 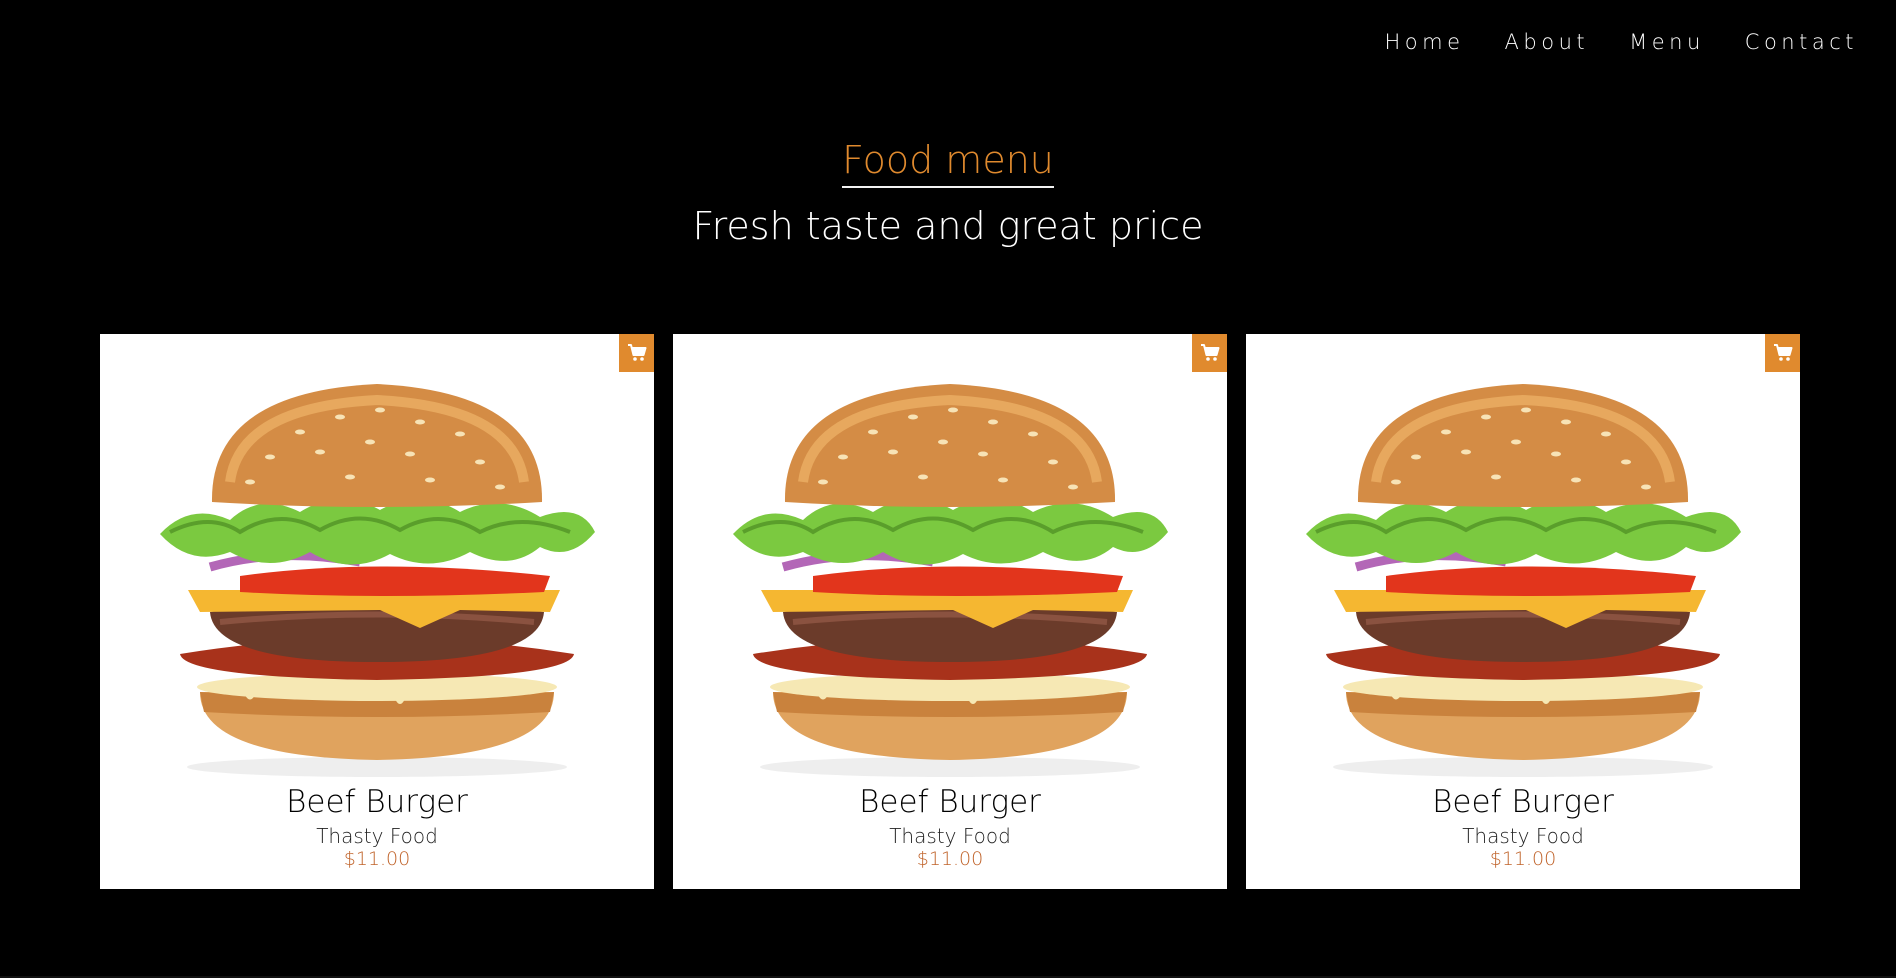 What do you see at coordinates (1801, 42) in the screenshot?
I see `nav-contact: Contact` at bounding box center [1801, 42].